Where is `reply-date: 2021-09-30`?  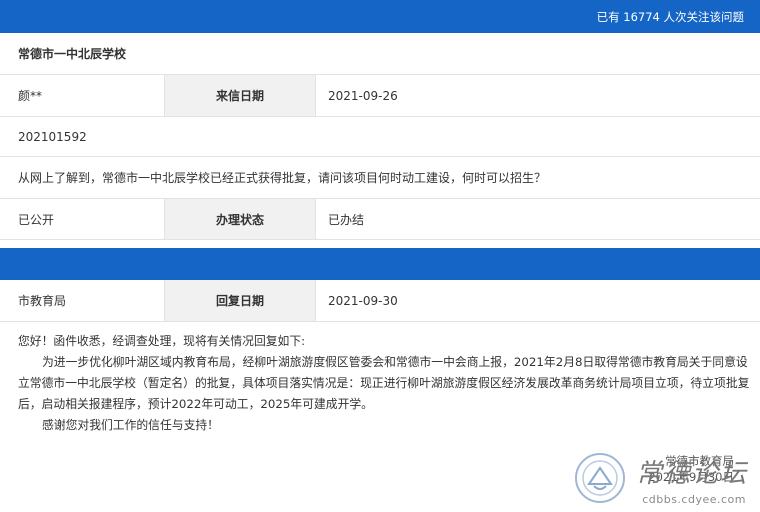
reply-date: 2021-09-30 is located at coordinates (363, 300).